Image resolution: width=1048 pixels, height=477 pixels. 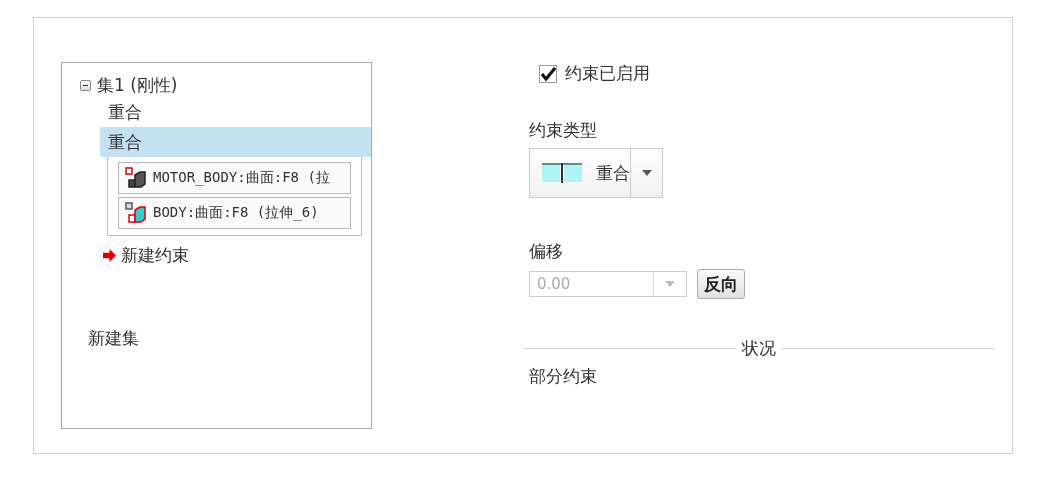 What do you see at coordinates (546, 251) in the screenshot?
I see `field-label: 偏移` at bounding box center [546, 251].